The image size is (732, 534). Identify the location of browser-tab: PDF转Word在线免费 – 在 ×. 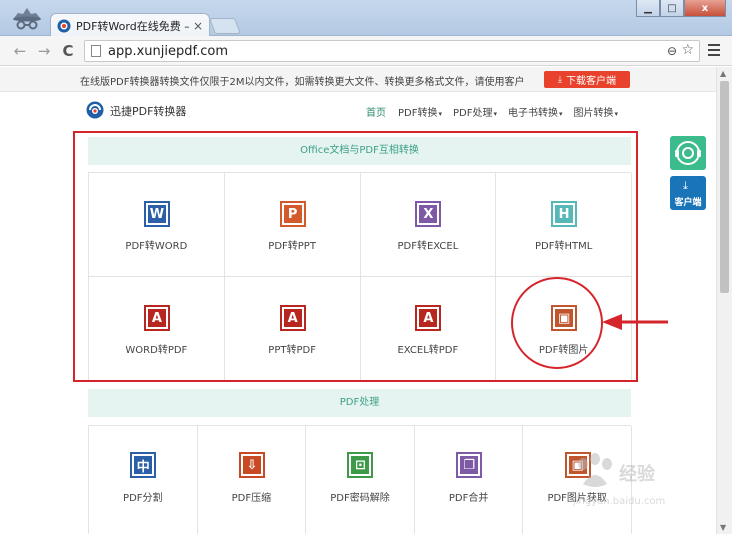
(130, 25).